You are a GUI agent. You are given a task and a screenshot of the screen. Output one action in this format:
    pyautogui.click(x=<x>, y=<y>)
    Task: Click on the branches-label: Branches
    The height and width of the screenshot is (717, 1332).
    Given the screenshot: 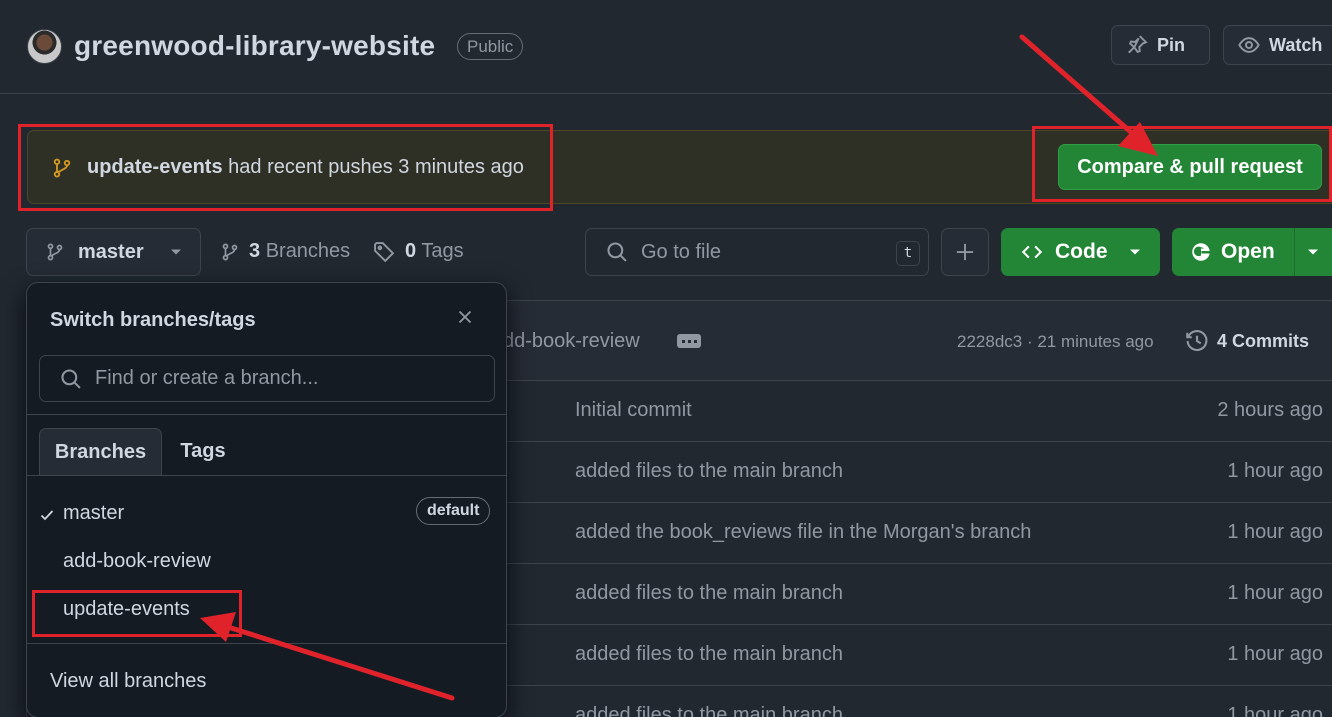 What is the action you would take?
    pyautogui.click(x=308, y=251)
    